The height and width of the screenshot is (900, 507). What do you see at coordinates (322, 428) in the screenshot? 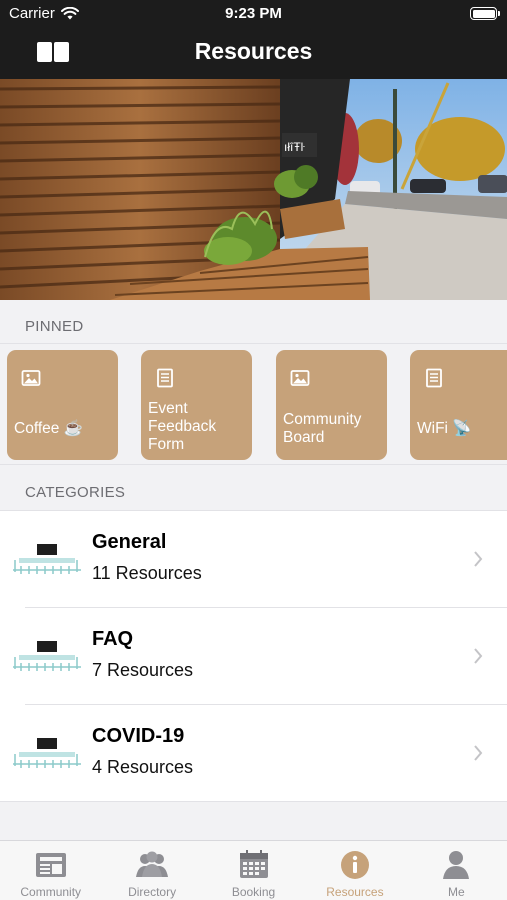
I see `pinned-tile-label: Community Board` at bounding box center [322, 428].